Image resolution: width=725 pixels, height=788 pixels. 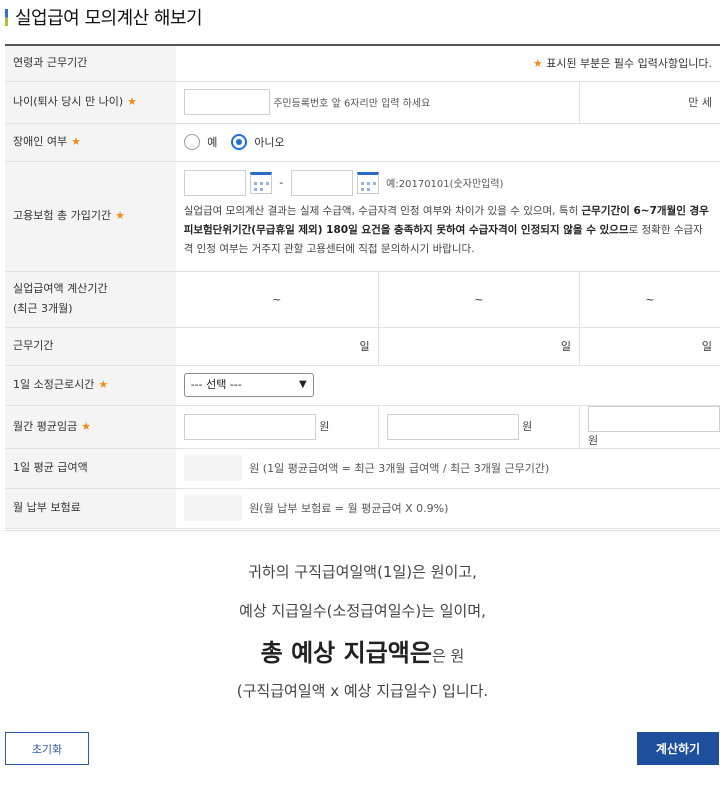 I want to click on calc-period-label-line1: 실업급여액 계산기간, so click(x=60, y=288).